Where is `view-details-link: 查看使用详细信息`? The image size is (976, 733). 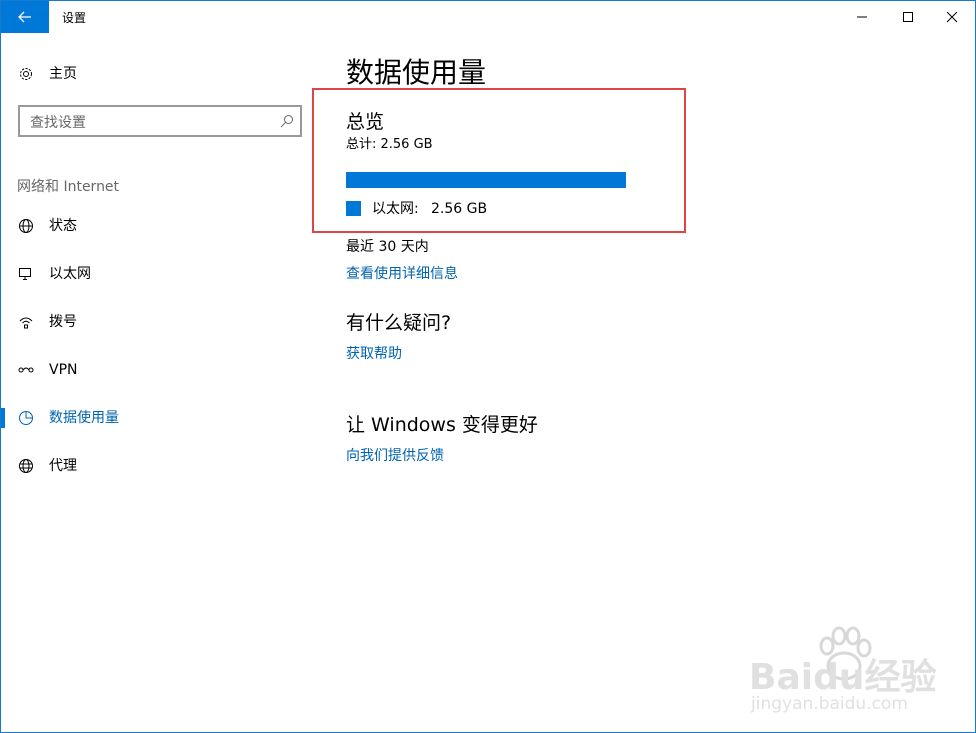 view-details-link: 查看使用详细信息 is located at coordinates (402, 274).